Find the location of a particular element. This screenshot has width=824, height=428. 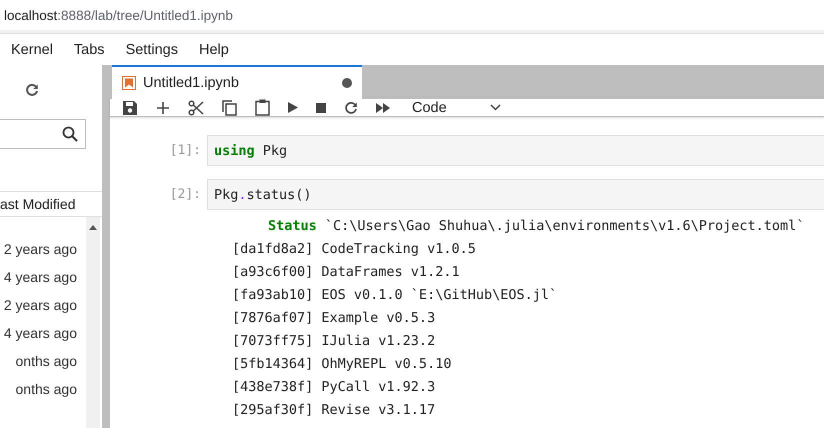

notebook-tab: Untitled1.ipynb is located at coordinates (237, 82).